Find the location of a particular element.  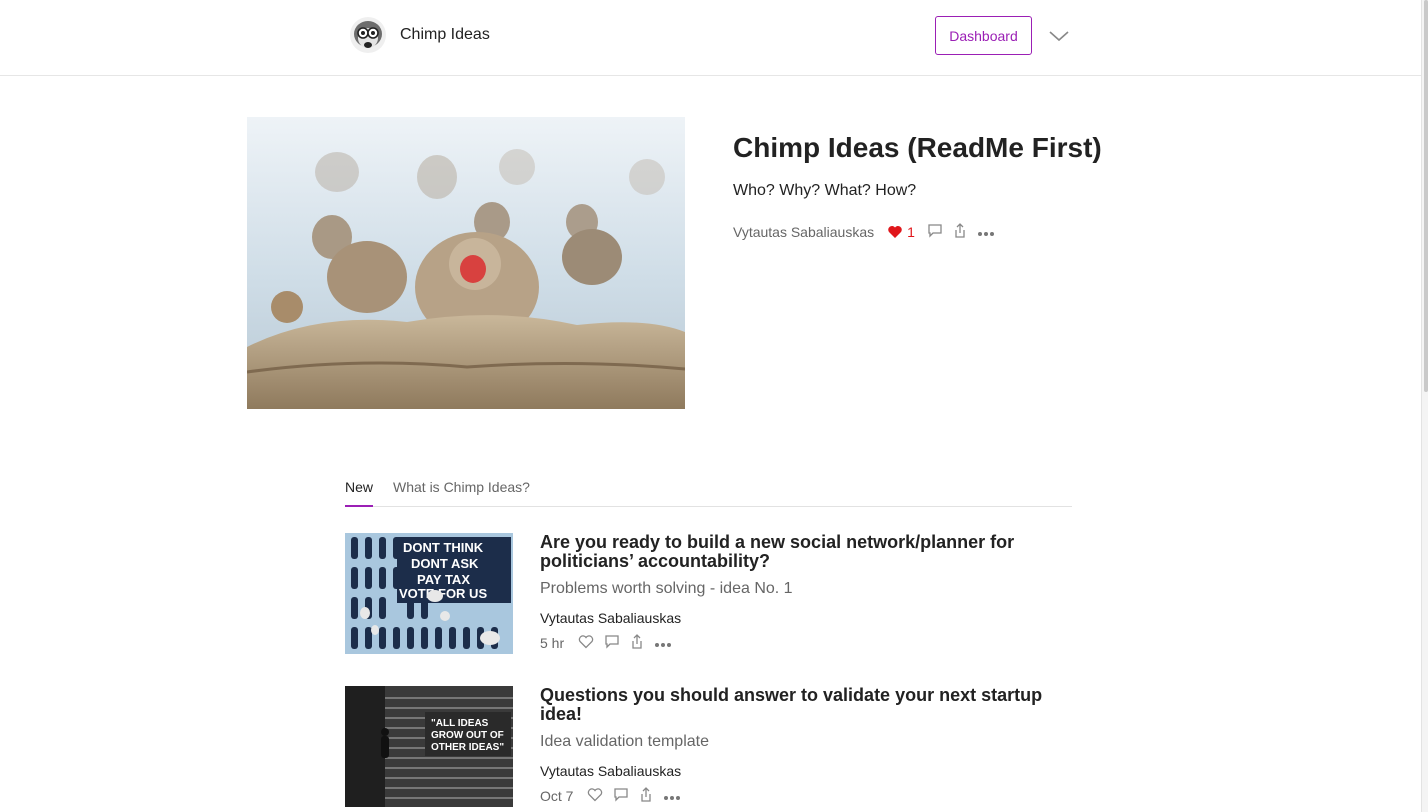

like-count: 1 is located at coordinates (911, 232).